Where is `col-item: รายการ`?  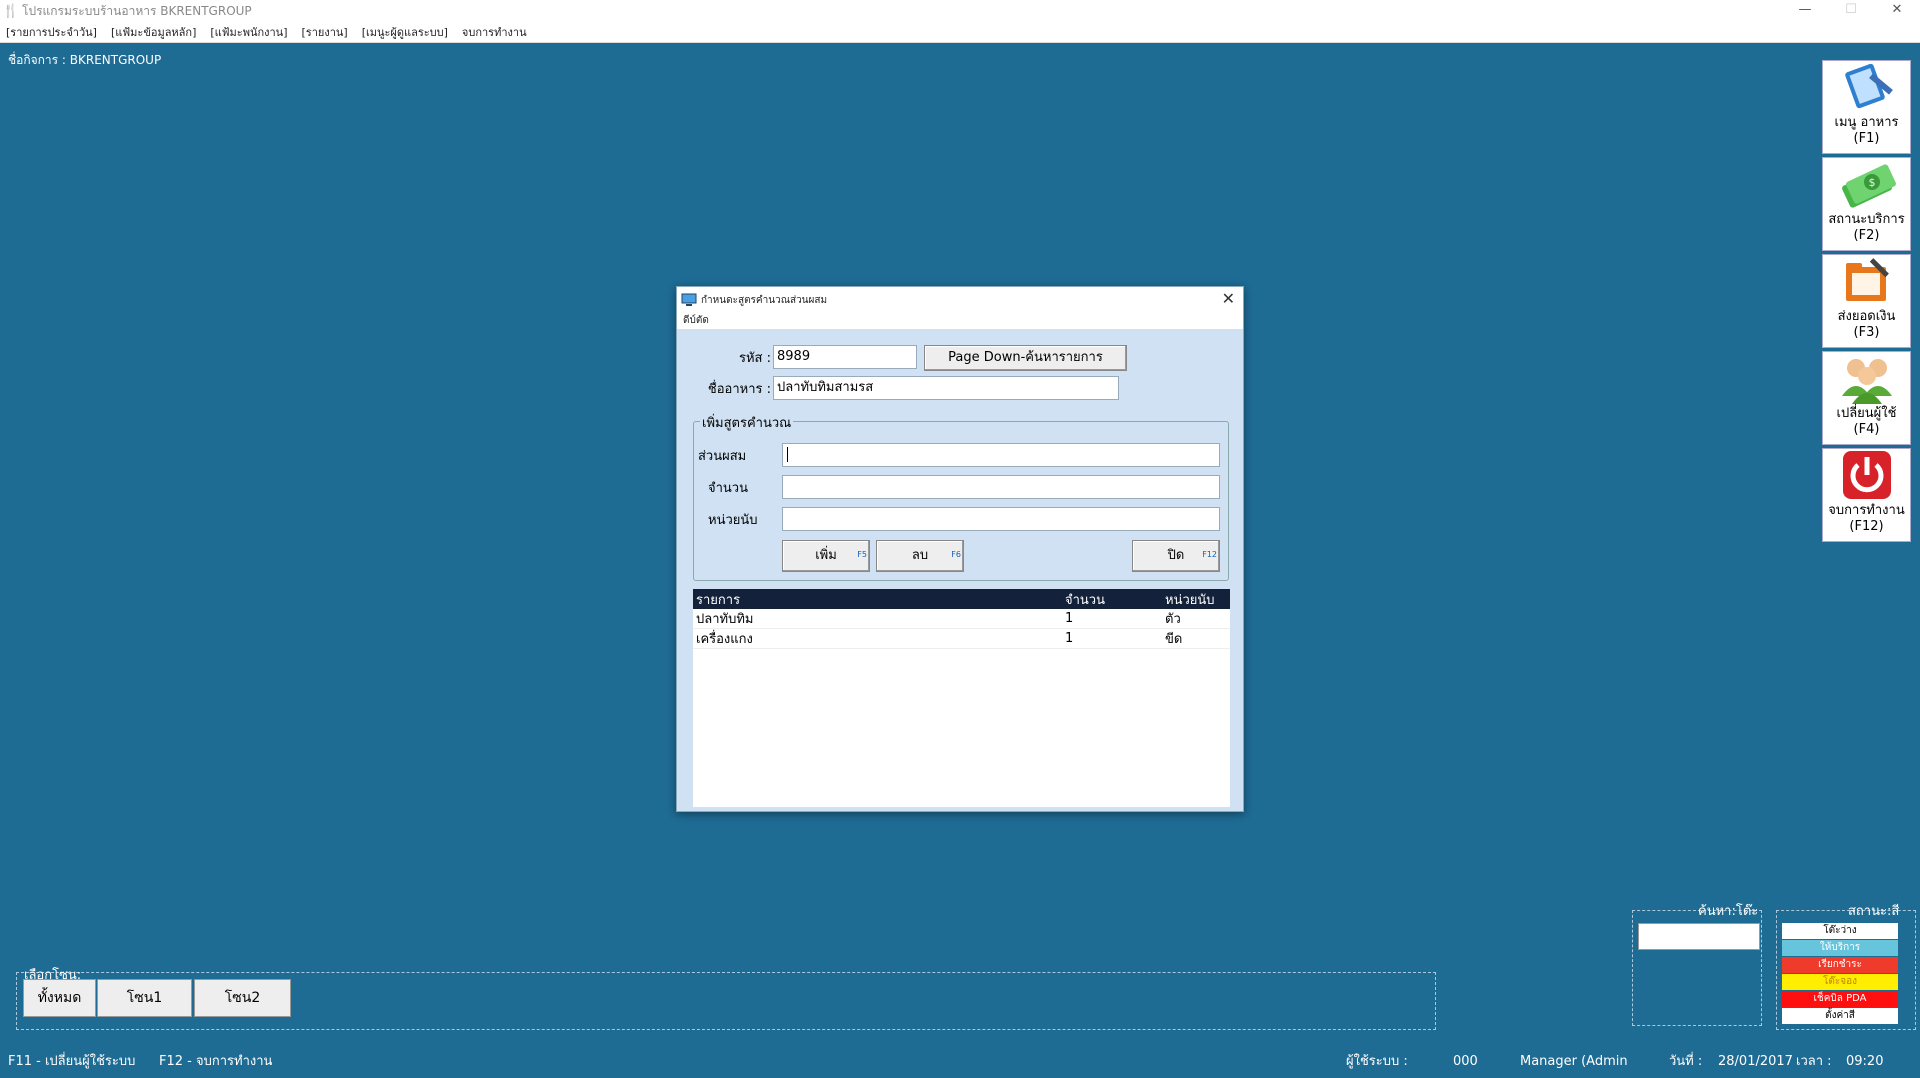
col-item: รายการ is located at coordinates (877, 599).